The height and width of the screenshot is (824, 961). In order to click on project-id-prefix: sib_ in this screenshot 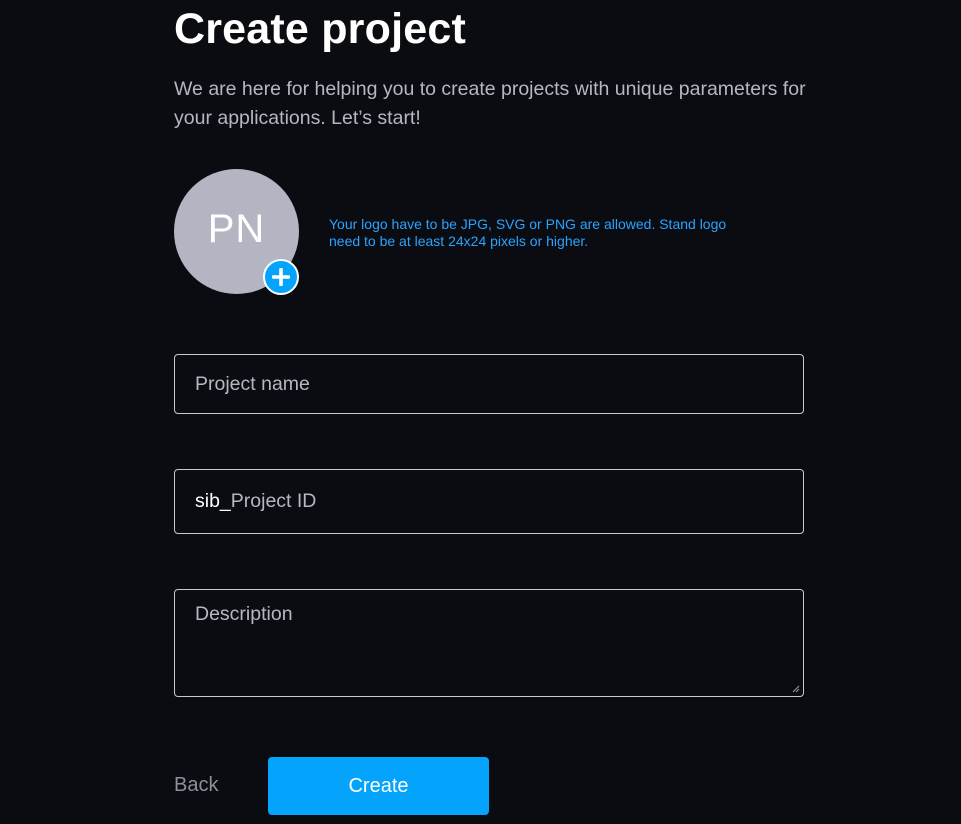, I will do `click(213, 501)`.